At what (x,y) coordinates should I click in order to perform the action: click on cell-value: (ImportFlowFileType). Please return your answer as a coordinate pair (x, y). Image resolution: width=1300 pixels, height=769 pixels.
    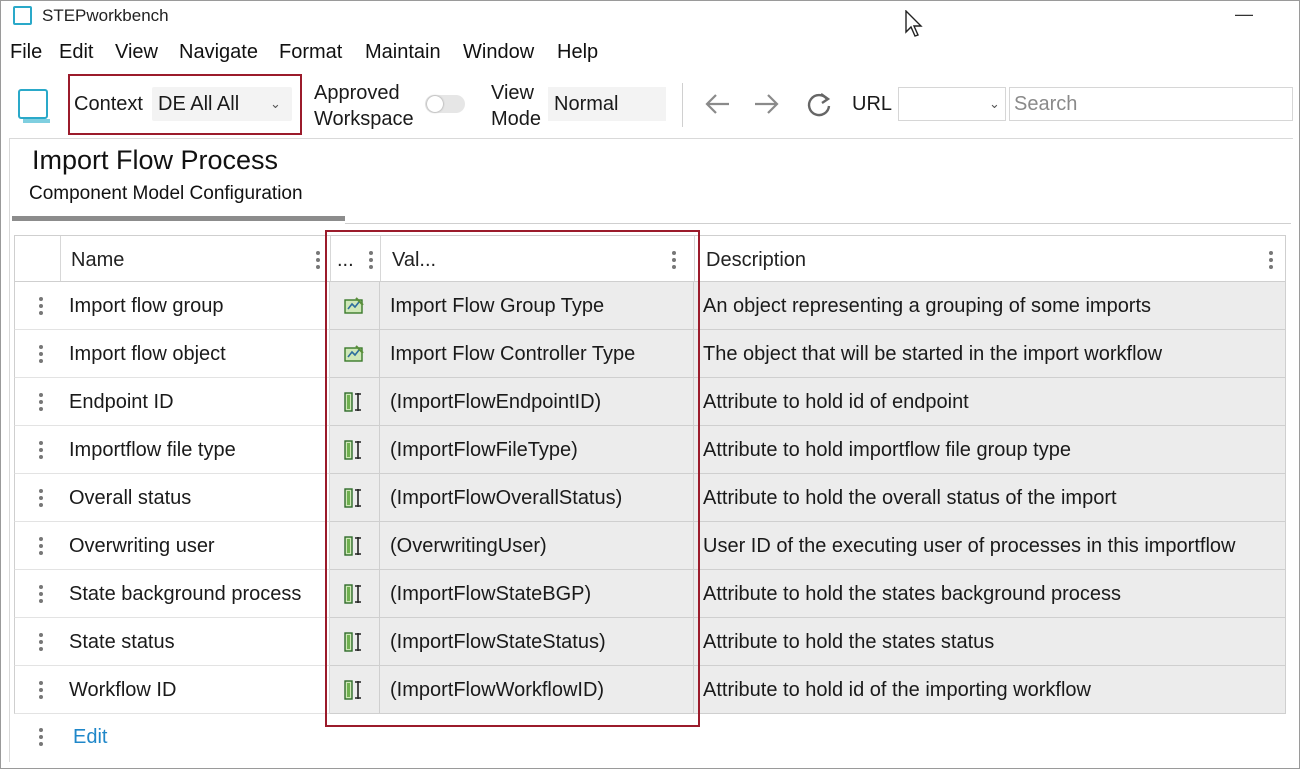
    Looking at the image, I should click on (537, 450).